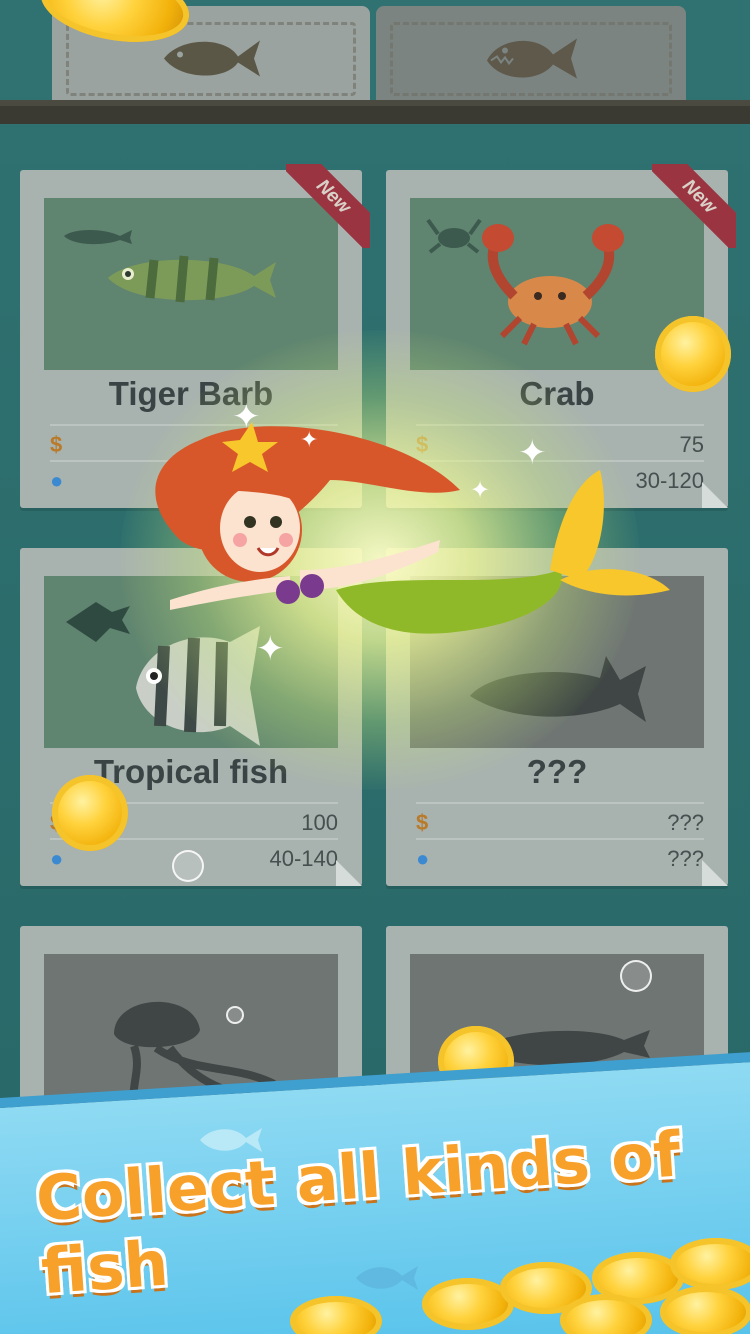 The width and height of the screenshot is (750, 1334). Describe the element at coordinates (412, 528) in the screenshot. I see `mermaid-icon` at that location.